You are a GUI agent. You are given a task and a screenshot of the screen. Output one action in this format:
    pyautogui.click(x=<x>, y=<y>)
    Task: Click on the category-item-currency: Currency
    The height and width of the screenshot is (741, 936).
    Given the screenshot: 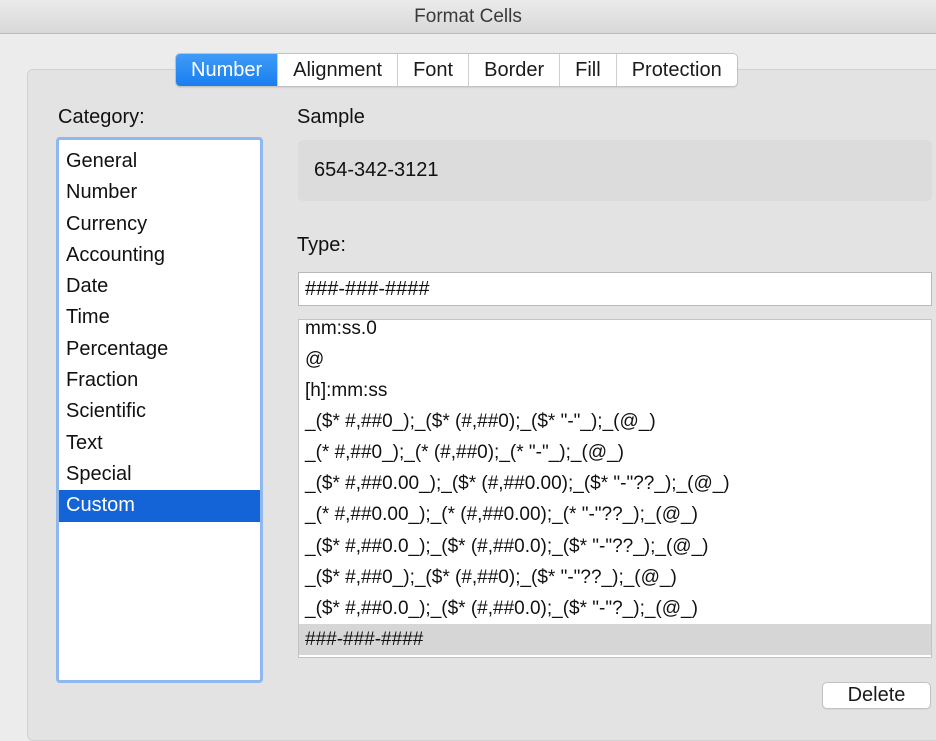 What is the action you would take?
    pyautogui.click(x=159, y=224)
    